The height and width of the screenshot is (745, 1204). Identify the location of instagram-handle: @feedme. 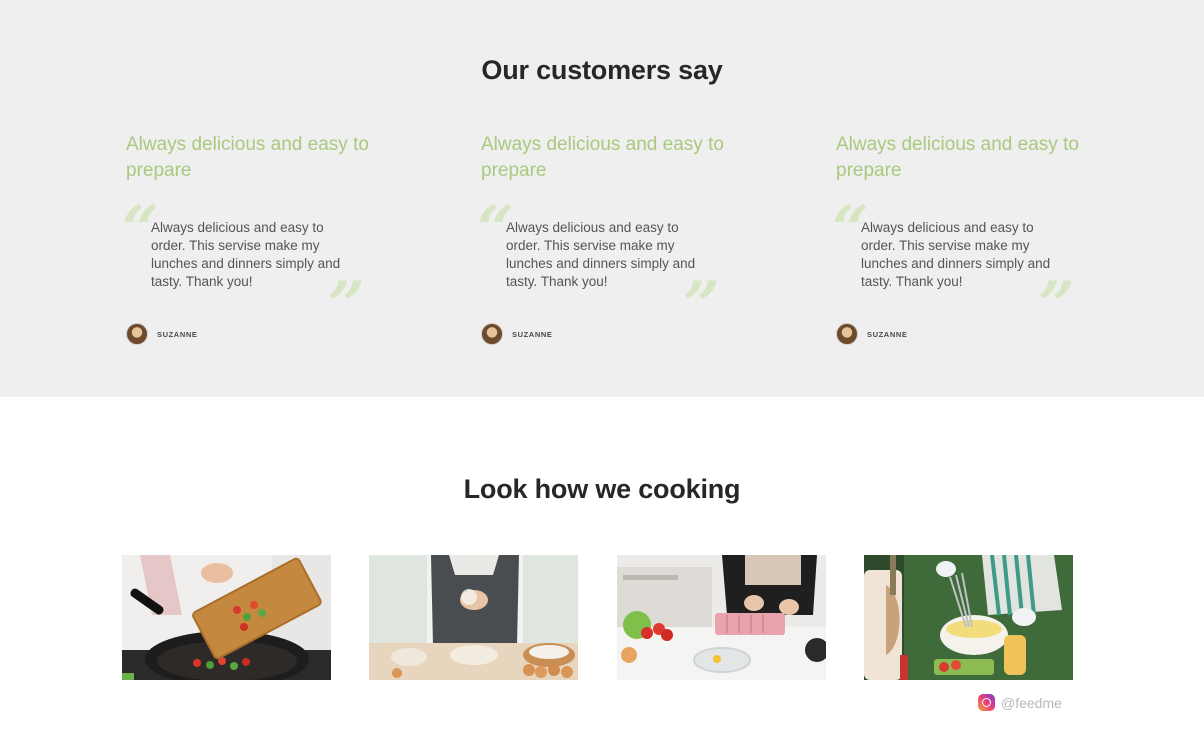
(1031, 702).